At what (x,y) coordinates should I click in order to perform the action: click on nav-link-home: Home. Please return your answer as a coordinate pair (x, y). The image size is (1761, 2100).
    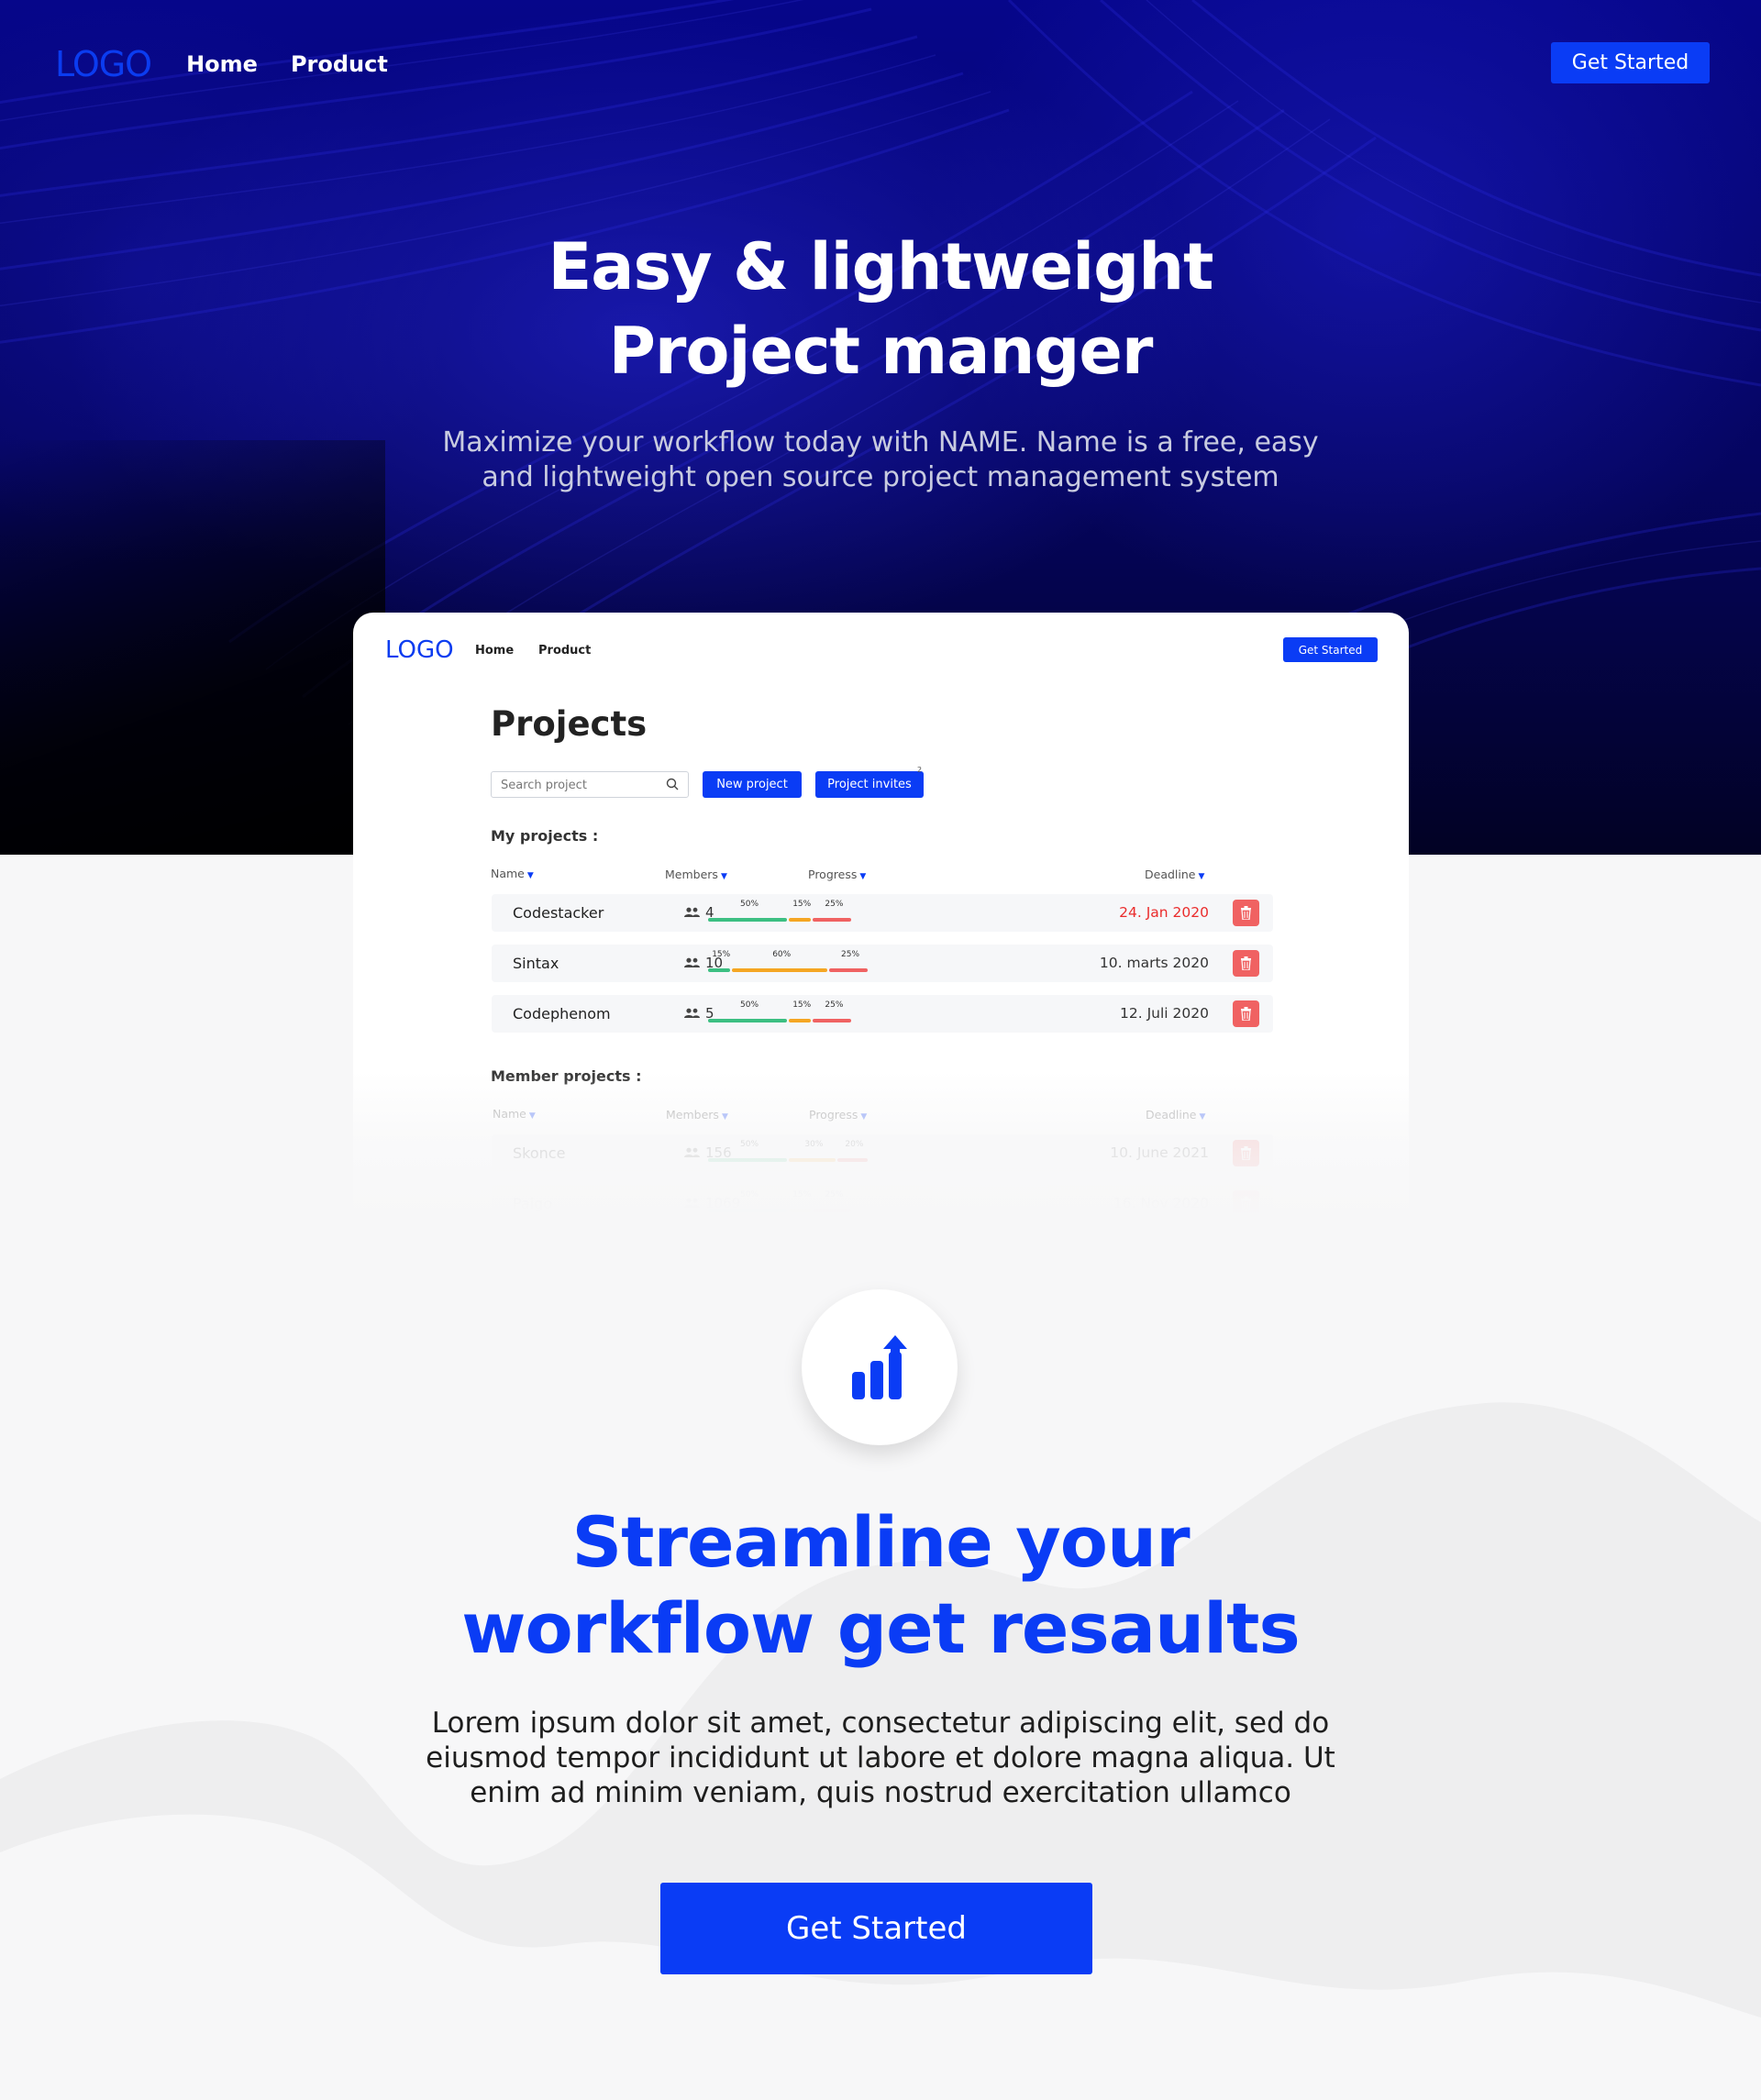
    Looking at the image, I should click on (222, 64).